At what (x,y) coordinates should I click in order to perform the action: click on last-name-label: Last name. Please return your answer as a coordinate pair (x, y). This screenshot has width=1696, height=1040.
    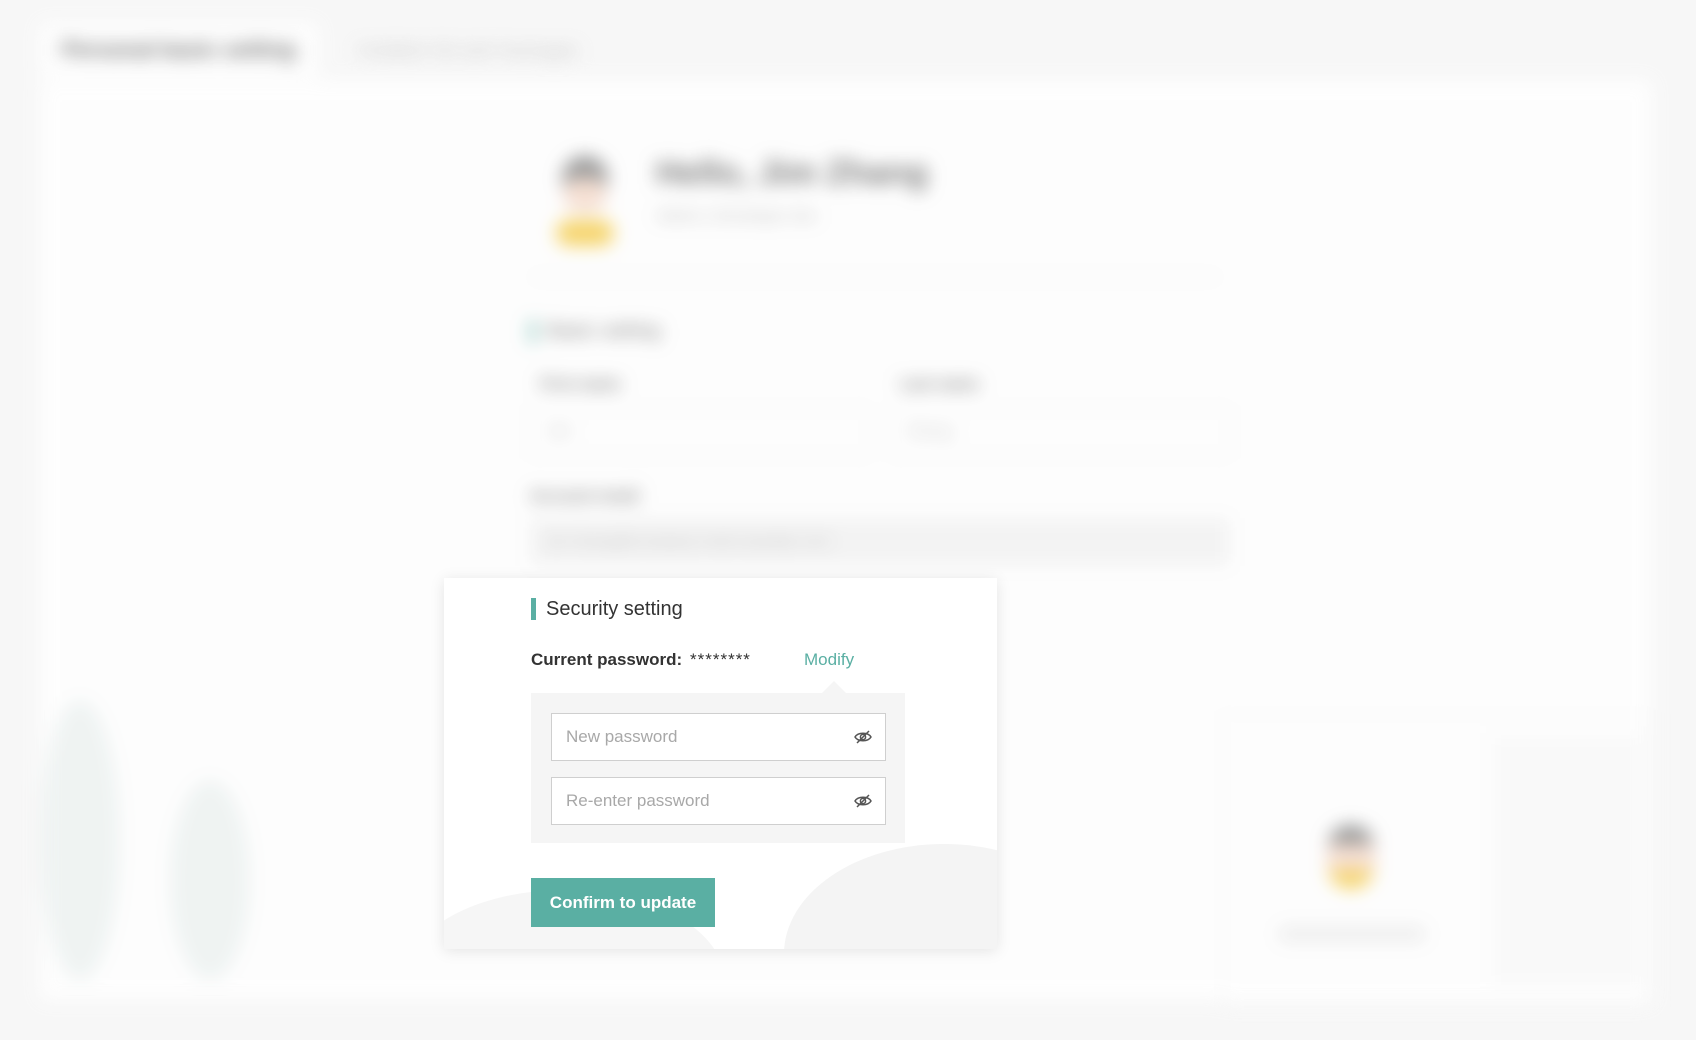
    Looking at the image, I should click on (940, 384).